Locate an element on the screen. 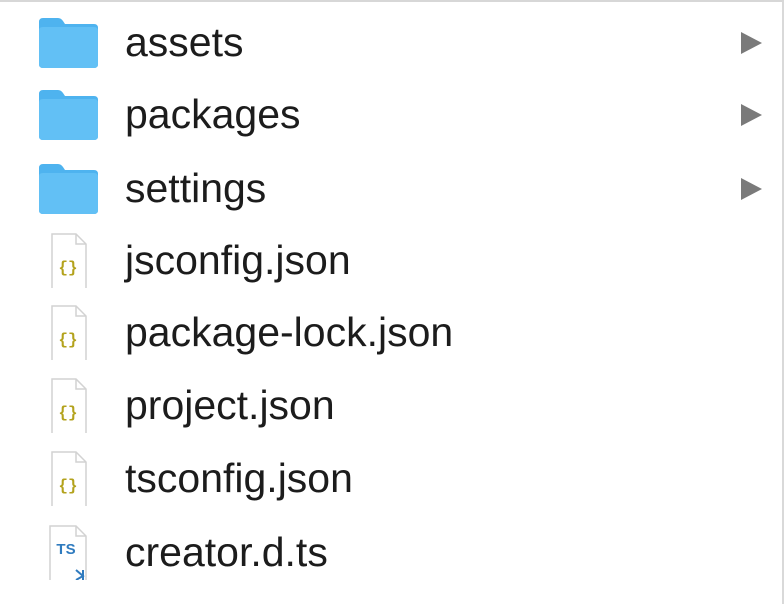 Image resolution: width=784 pixels, height=604 pixels. list-item-folder-packages: packages is located at coordinates (391, 114).